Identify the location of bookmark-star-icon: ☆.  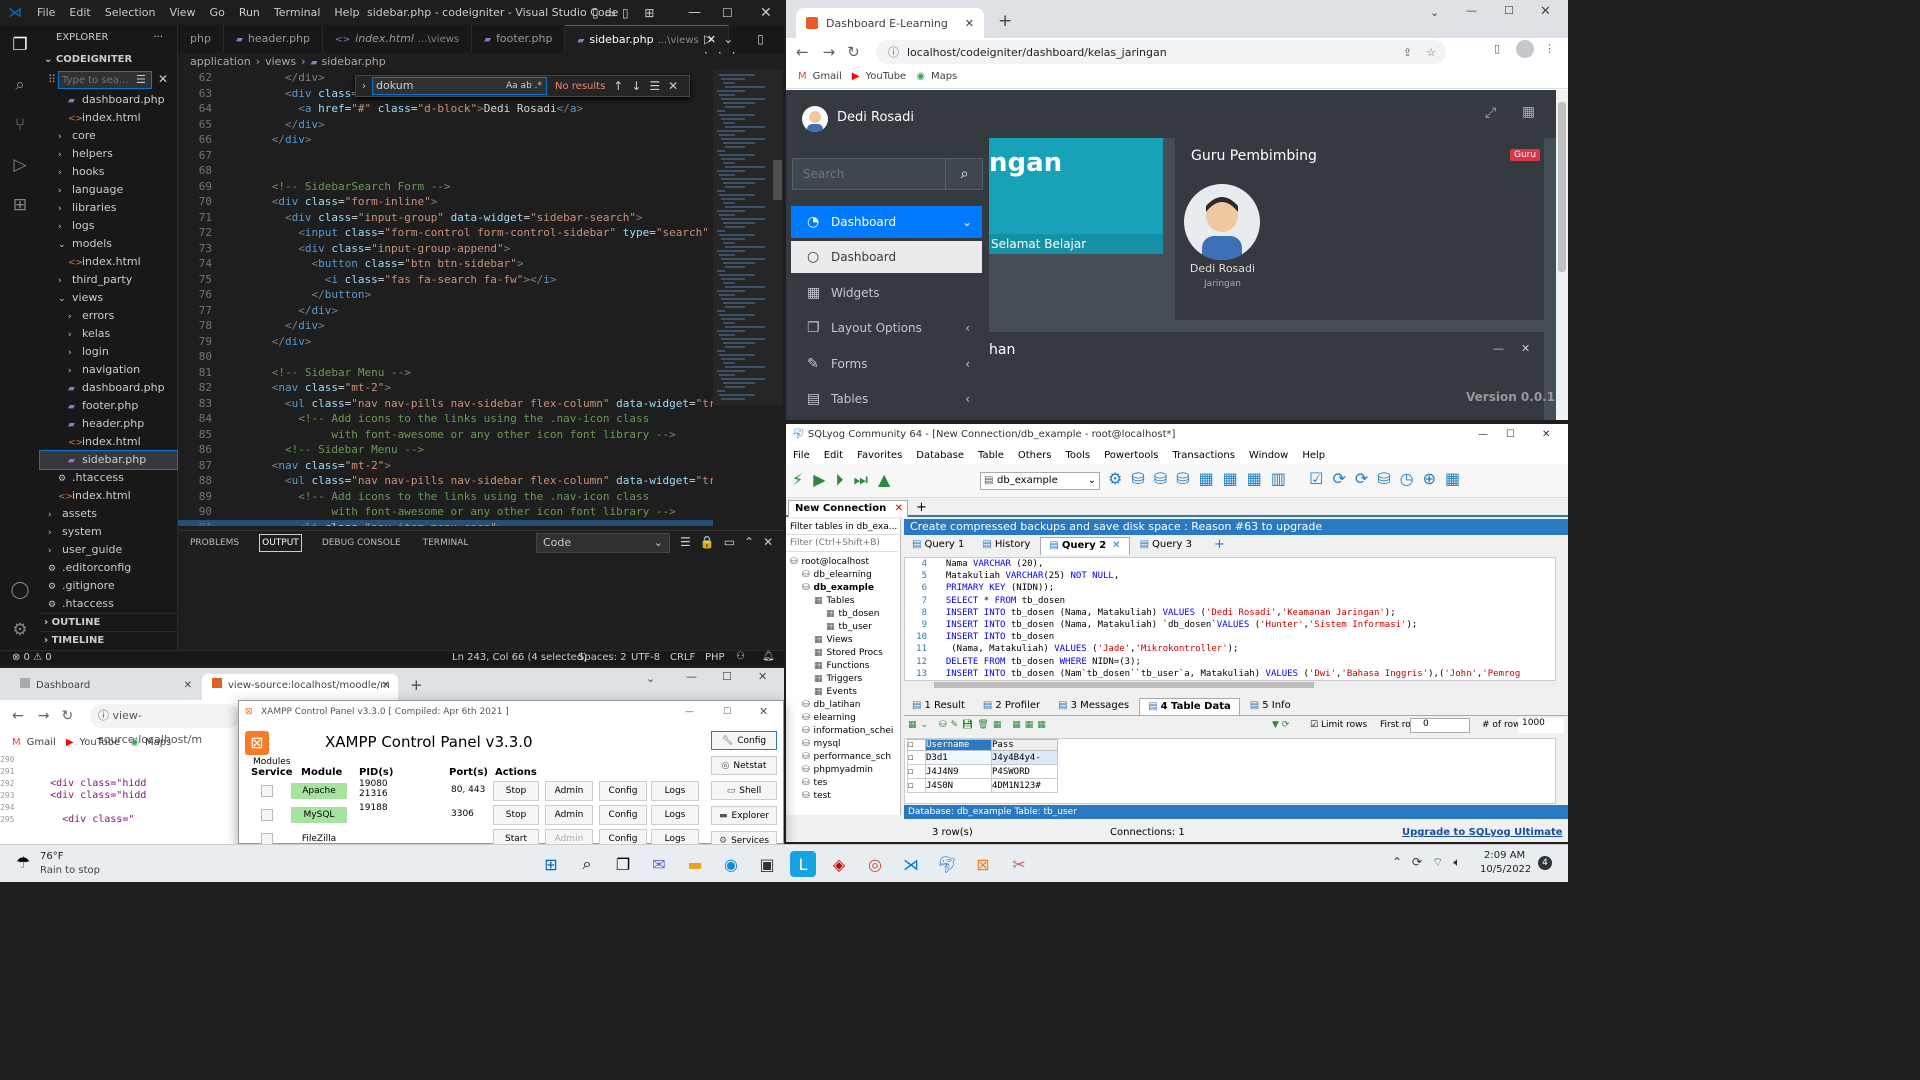
(1431, 52).